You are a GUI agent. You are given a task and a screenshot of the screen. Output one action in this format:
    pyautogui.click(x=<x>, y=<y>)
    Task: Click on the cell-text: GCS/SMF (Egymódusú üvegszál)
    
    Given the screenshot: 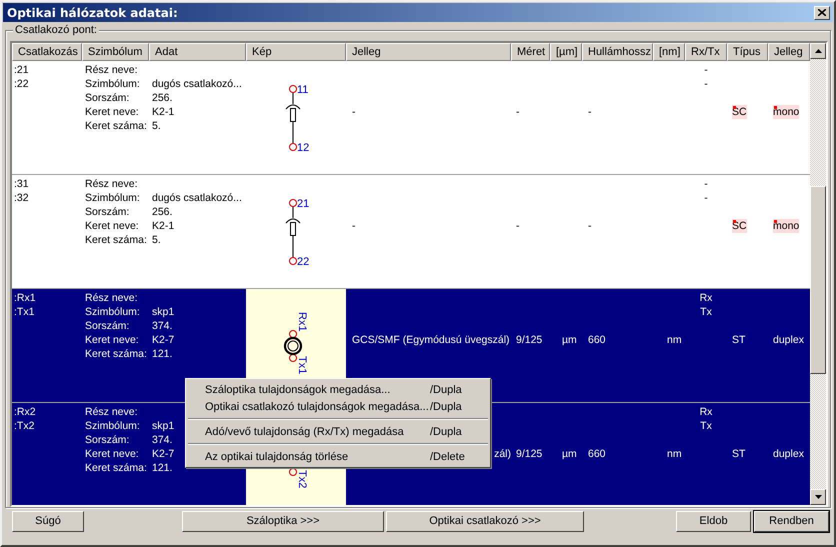 What is the action you would take?
    pyautogui.click(x=431, y=340)
    